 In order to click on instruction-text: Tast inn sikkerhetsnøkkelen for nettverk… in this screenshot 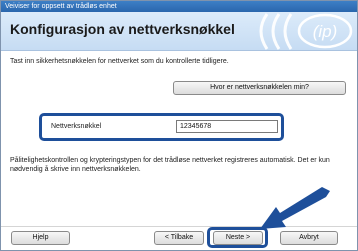, I will do `click(119, 61)`.